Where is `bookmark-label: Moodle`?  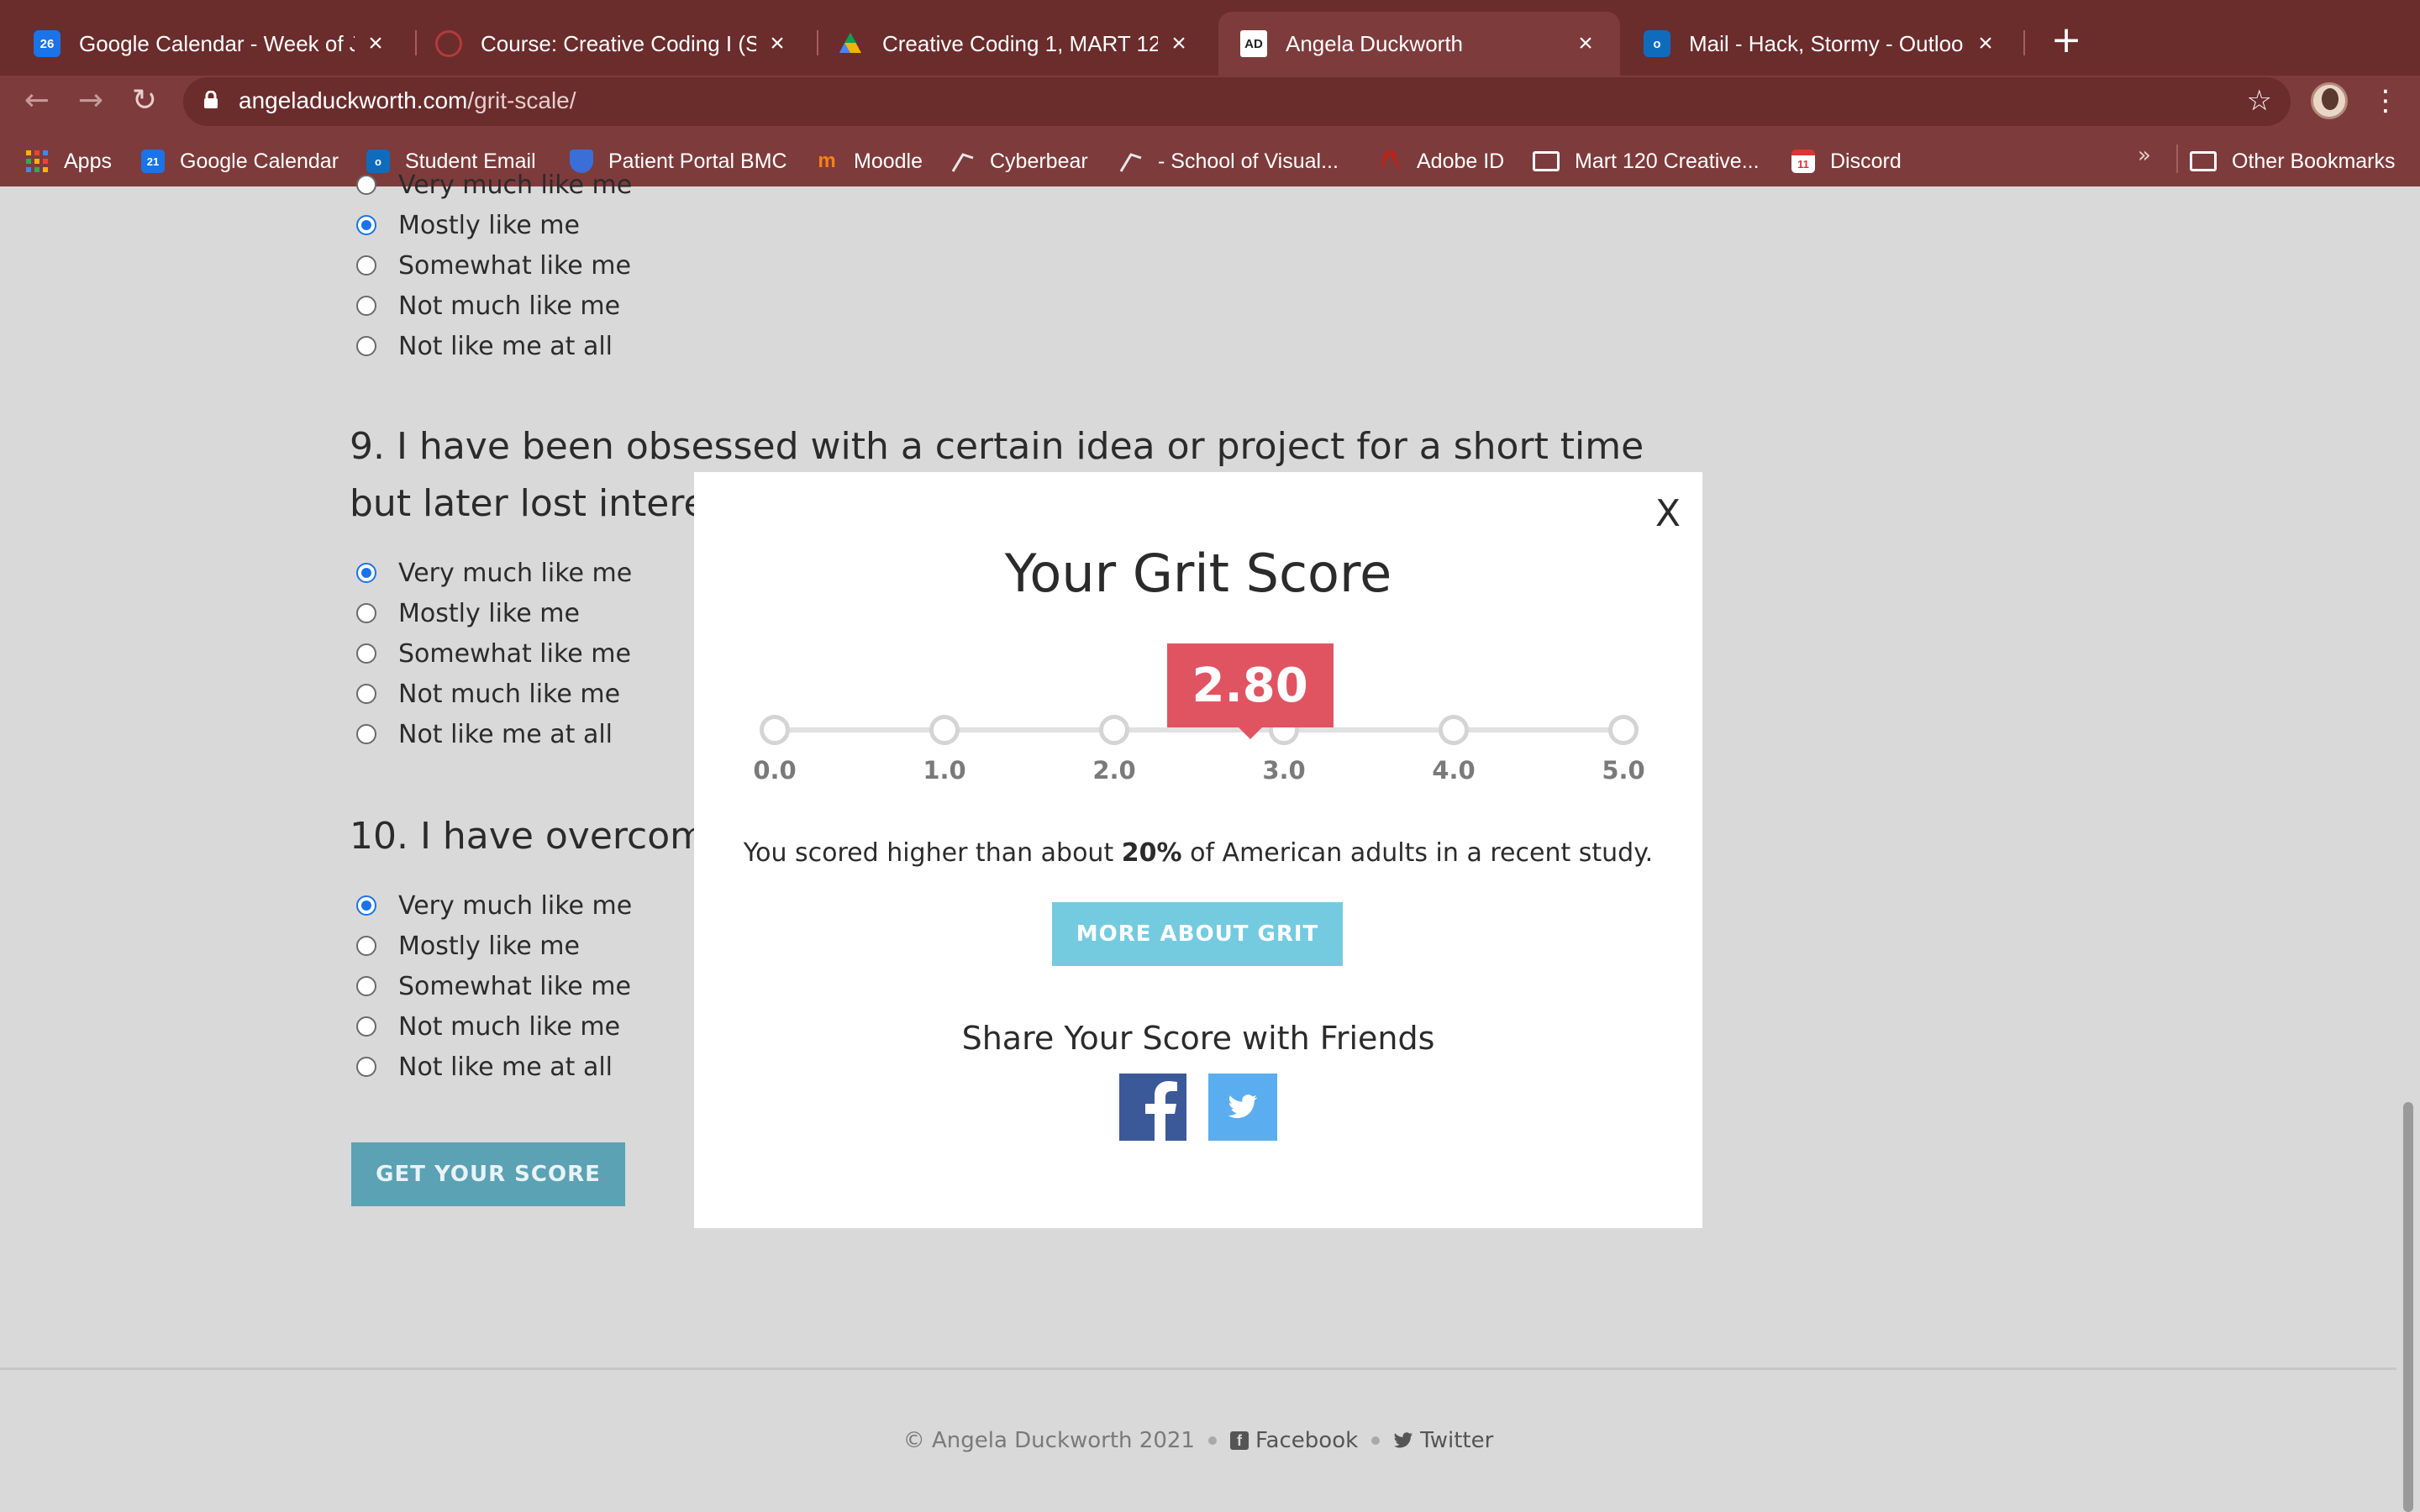
bookmark-label: Moodle is located at coordinates (889, 161).